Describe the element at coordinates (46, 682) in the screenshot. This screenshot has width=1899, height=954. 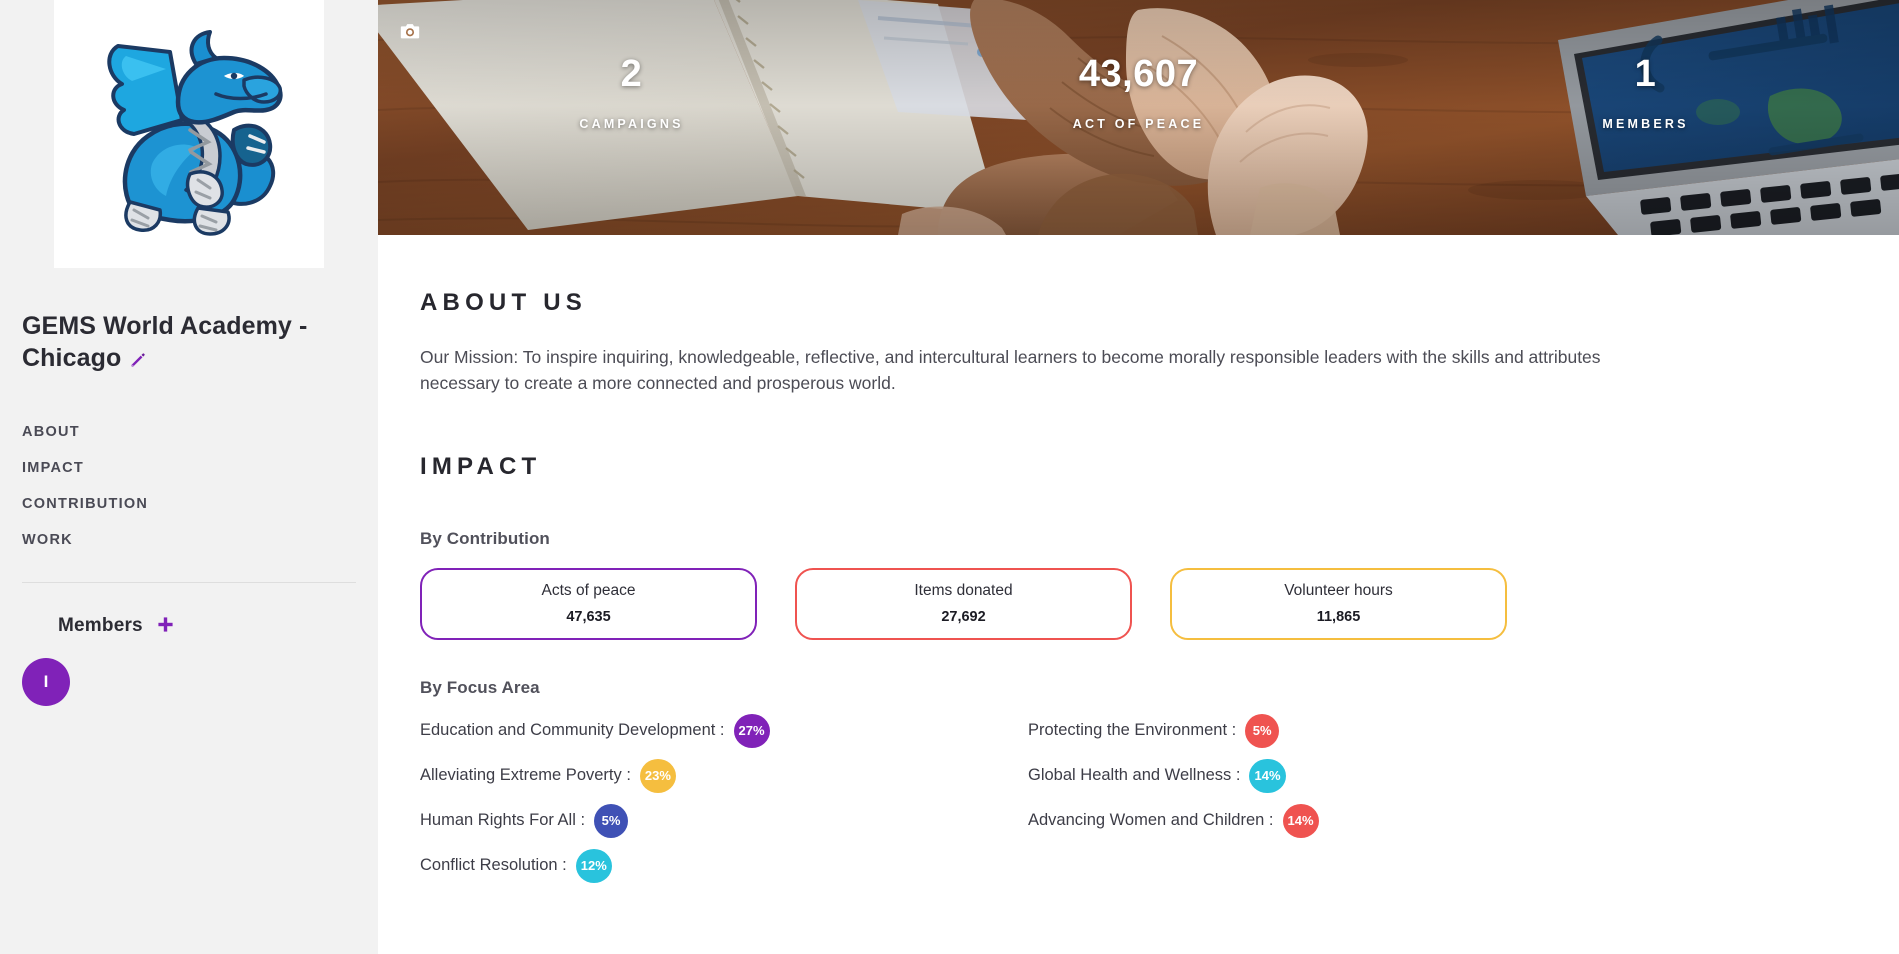
I see `avatar: I` at that location.